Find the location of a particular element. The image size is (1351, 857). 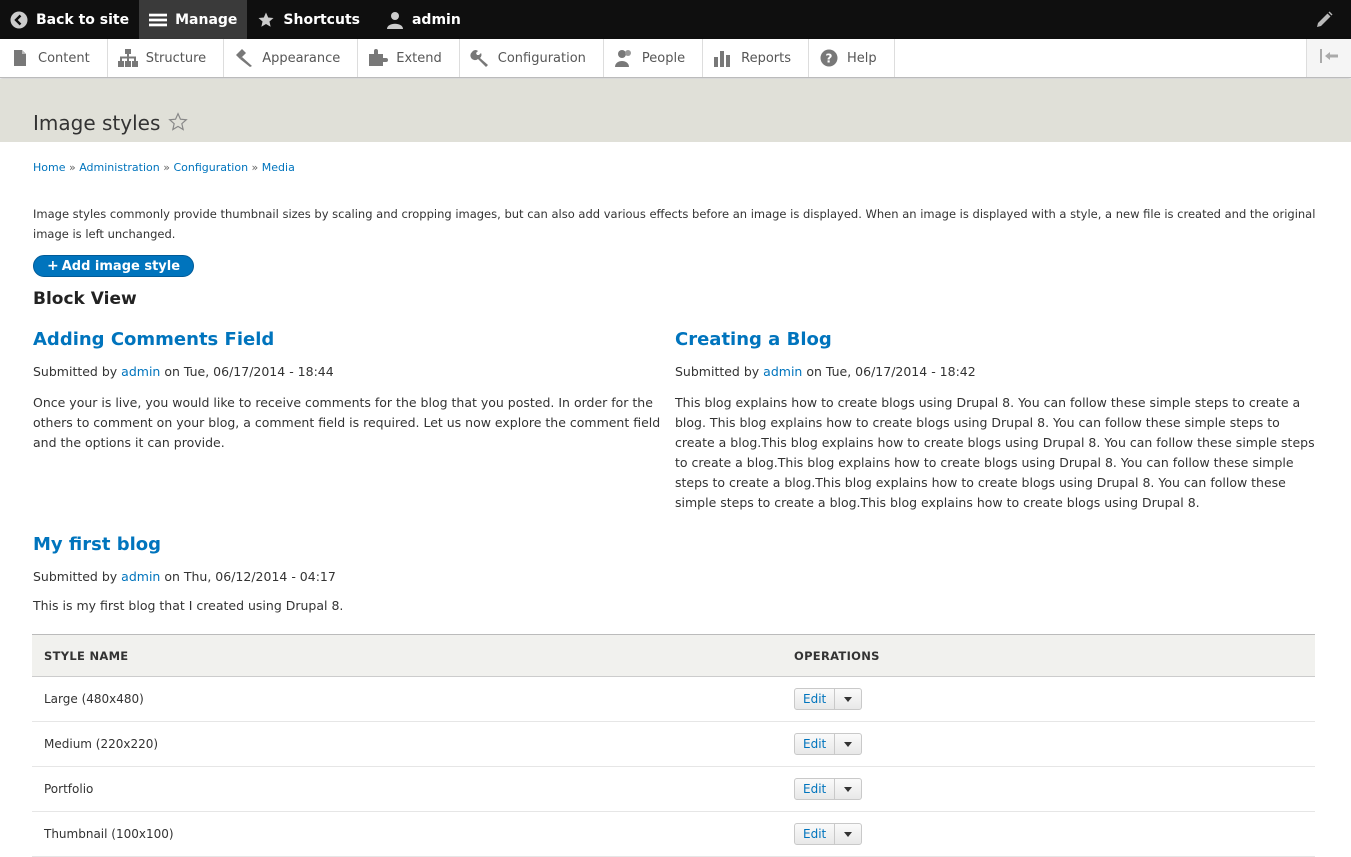

edit-mode-toggle is located at coordinates (1328, 19).